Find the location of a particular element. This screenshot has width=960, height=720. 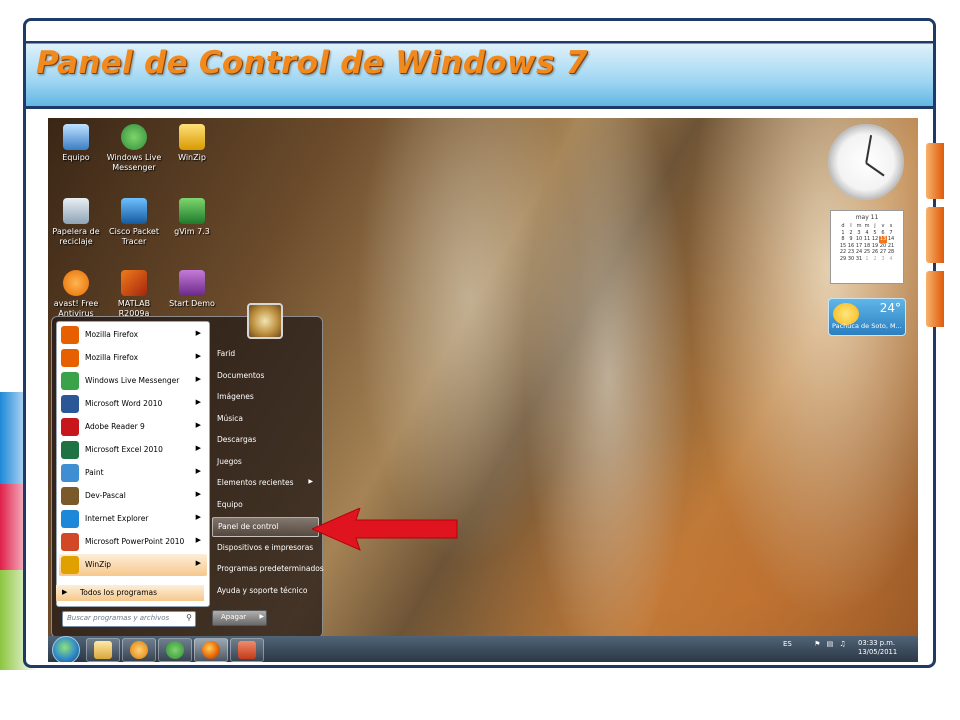

start-menu-program-item: WinZip ▶ is located at coordinates (133, 565).